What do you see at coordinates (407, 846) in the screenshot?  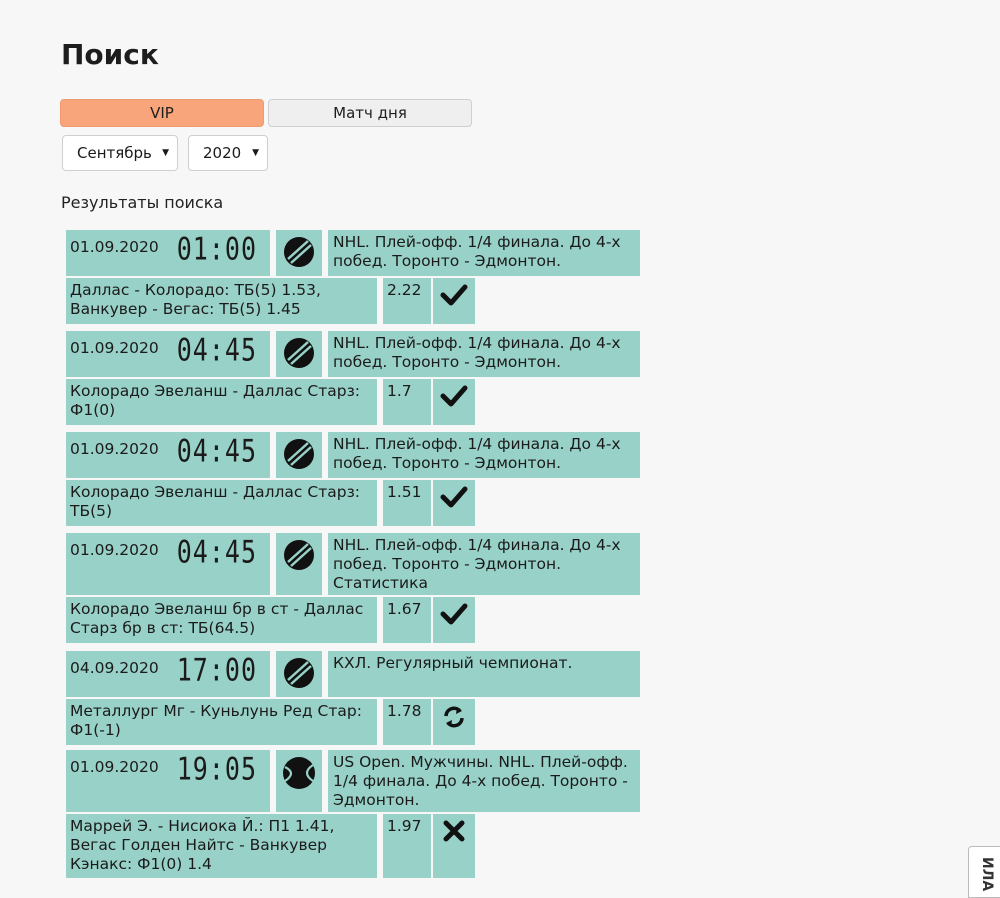 I see `bet-coefficient: 1.97` at bounding box center [407, 846].